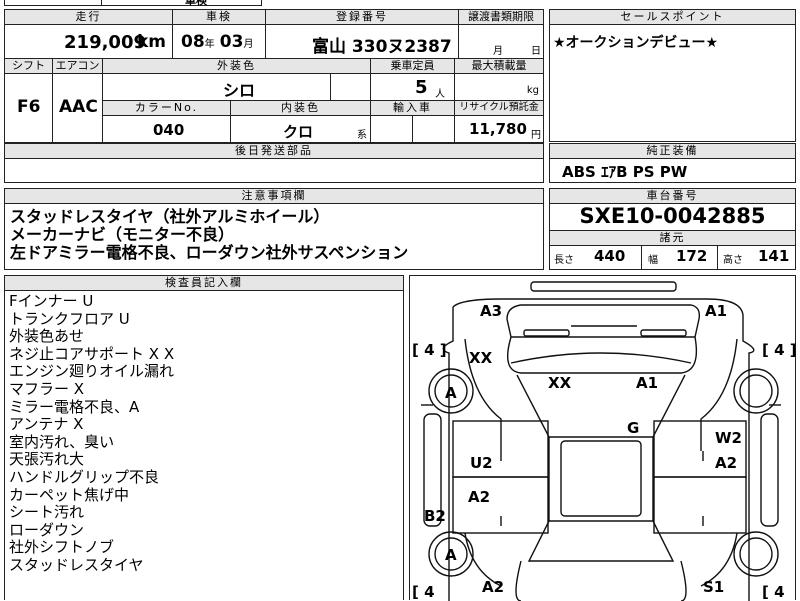 The width and height of the screenshot is (800, 601). I want to click on ext-color-value: シロ, so click(239, 90).